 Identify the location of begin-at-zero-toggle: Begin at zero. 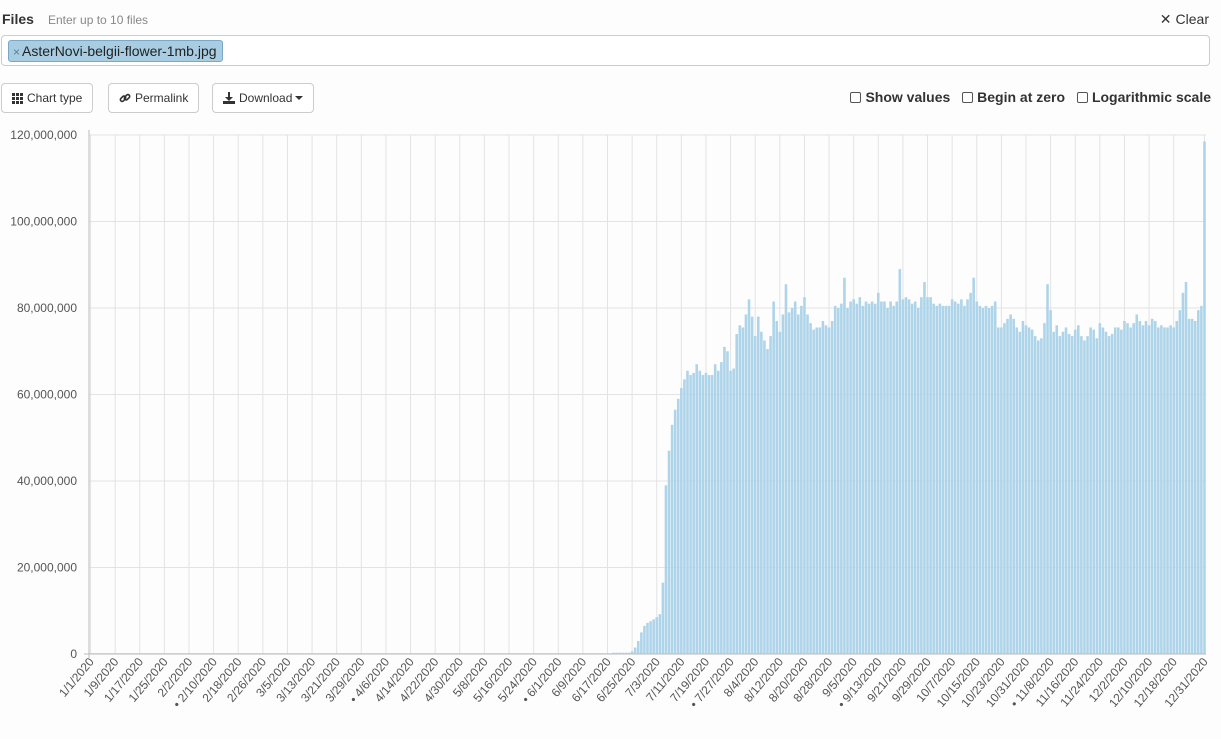
(1013, 97).